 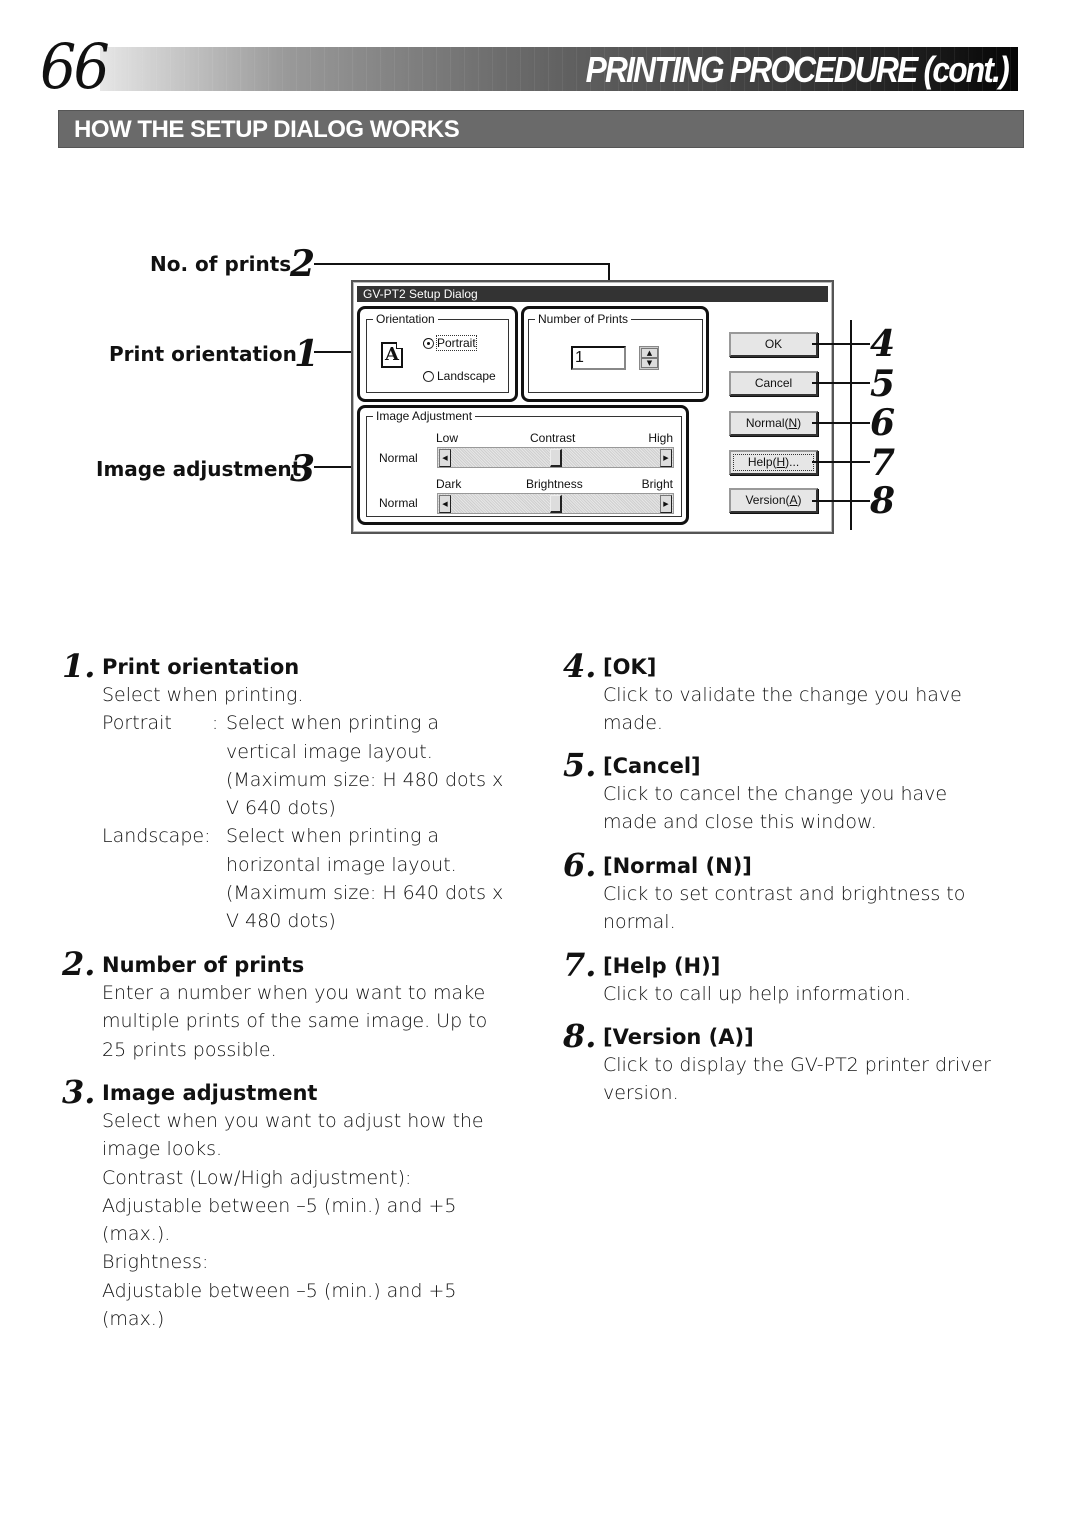 I want to click on item-title: Number of prints, so click(x=203, y=965).